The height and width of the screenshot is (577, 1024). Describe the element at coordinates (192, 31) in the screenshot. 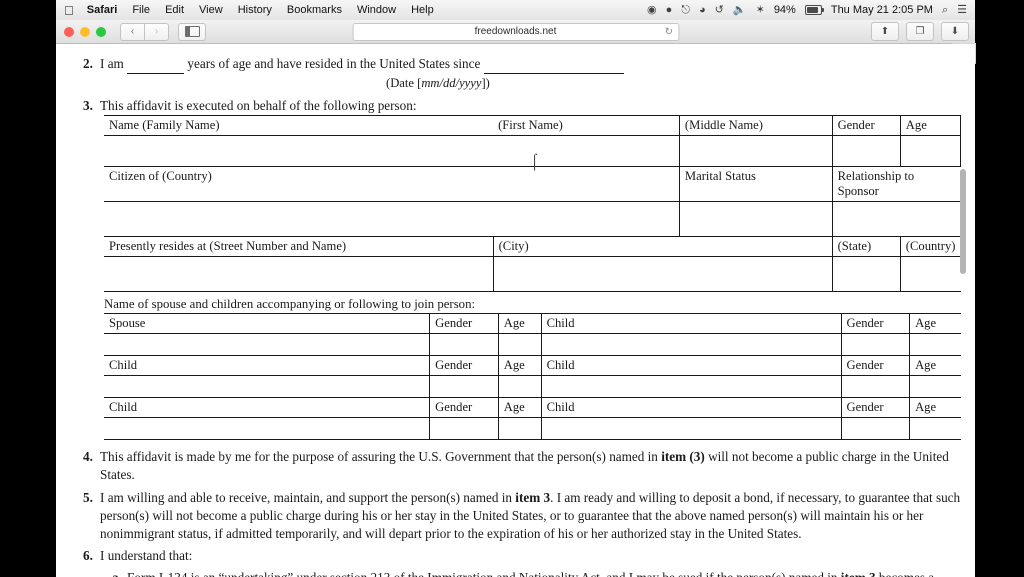

I see `show-sidebar-button` at that location.